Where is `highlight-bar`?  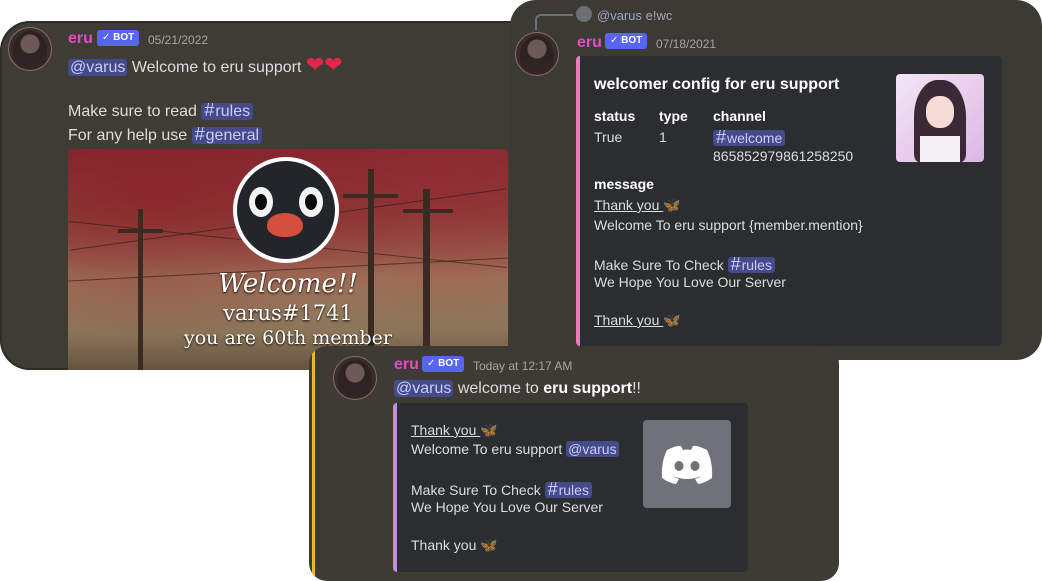
highlight-bar is located at coordinates (313, 463).